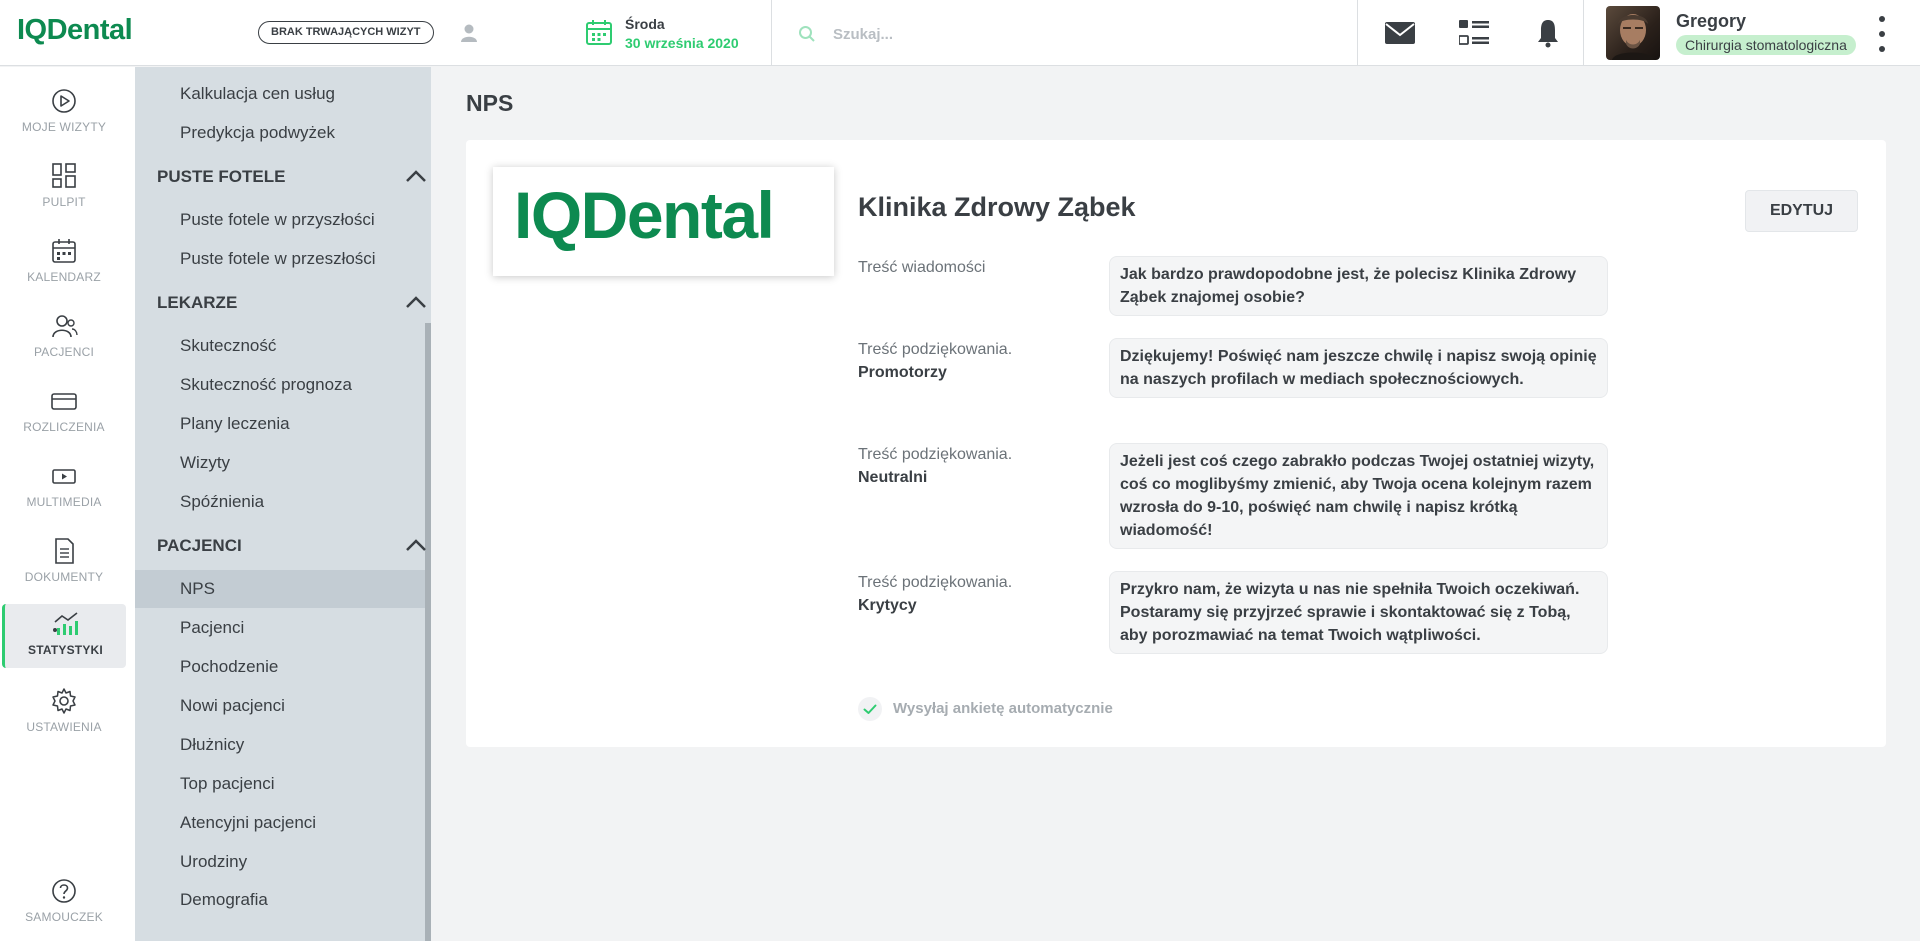  Describe the element at coordinates (205, 463) in the screenshot. I see `submenu-item-visits: Wizyty` at that location.